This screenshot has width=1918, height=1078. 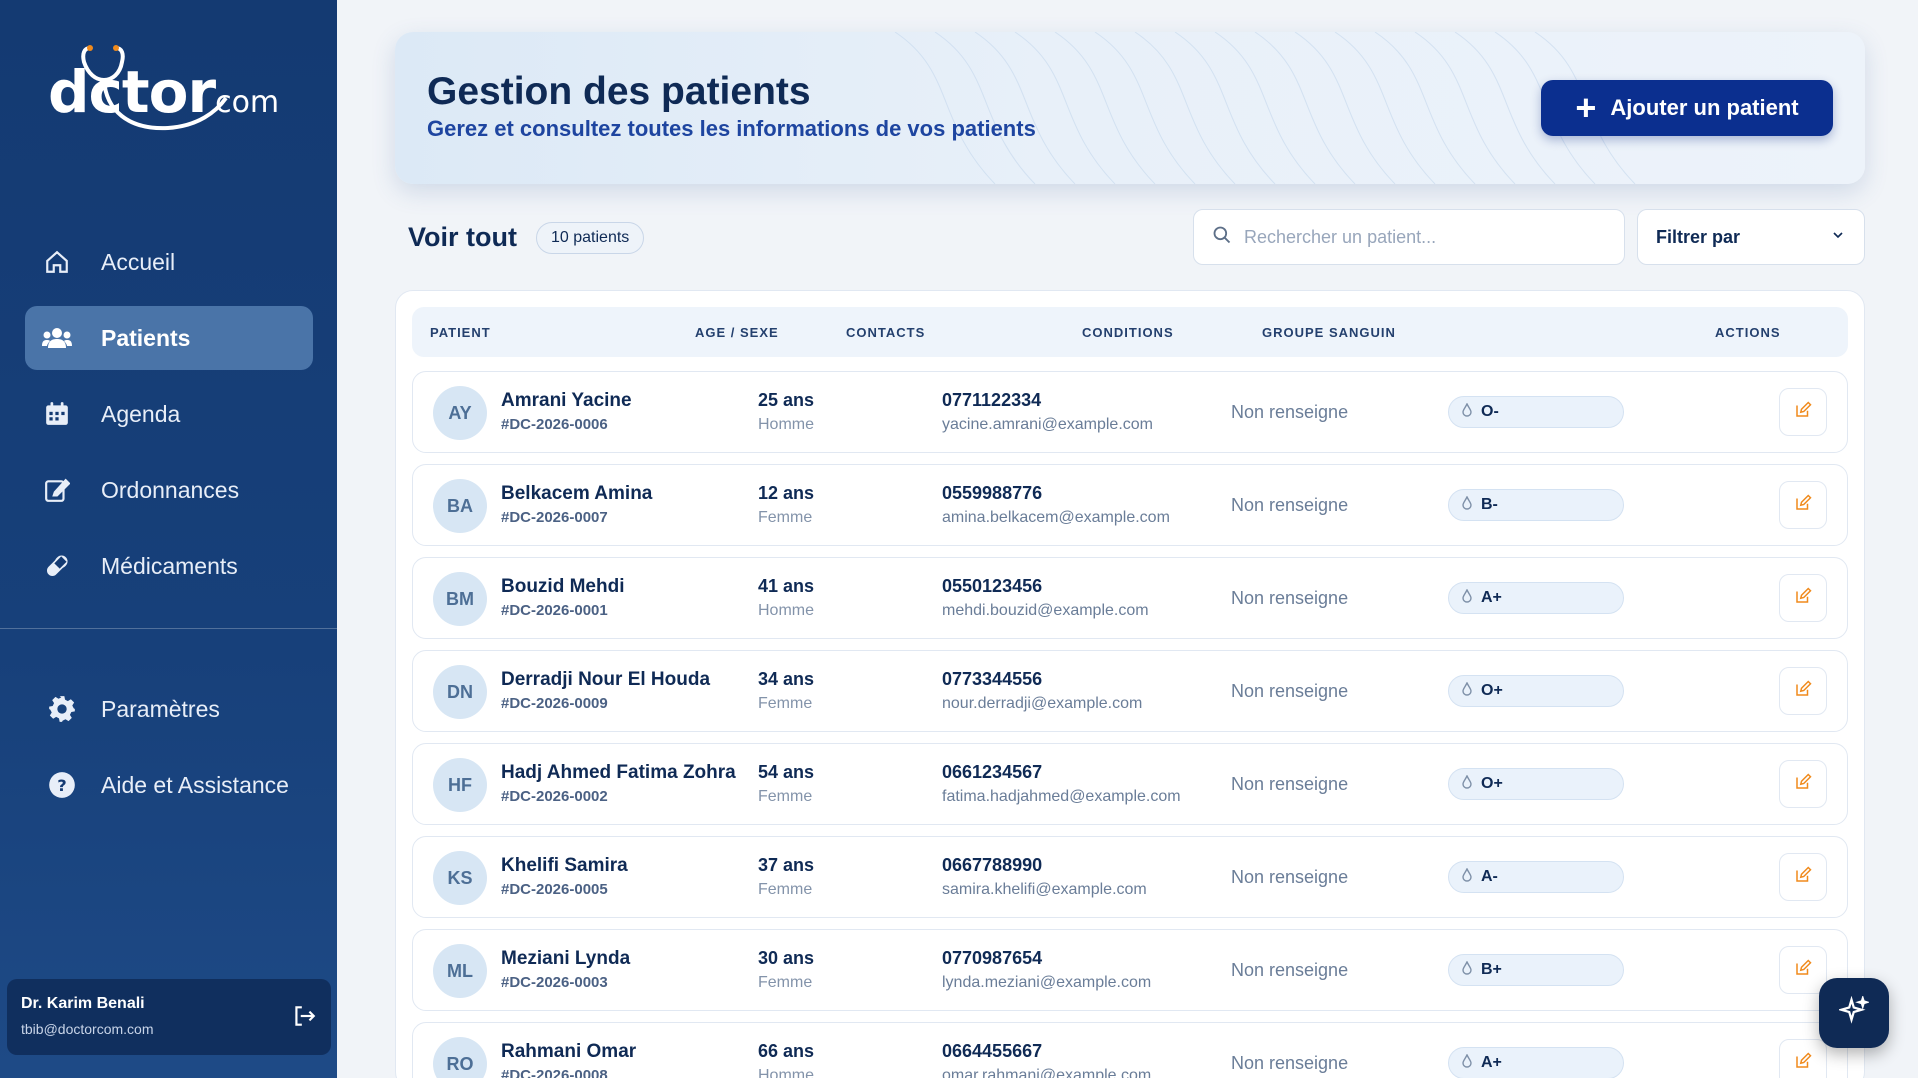 I want to click on avatar: HF, so click(x=460, y=785).